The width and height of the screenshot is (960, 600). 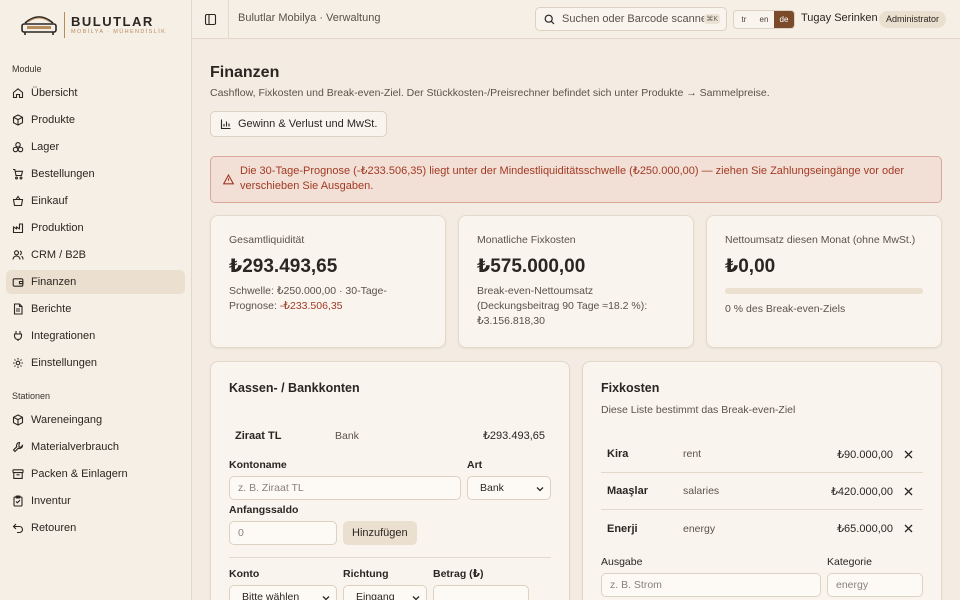 I want to click on tx-account-select: Bitte wählen, so click(x=283, y=592).